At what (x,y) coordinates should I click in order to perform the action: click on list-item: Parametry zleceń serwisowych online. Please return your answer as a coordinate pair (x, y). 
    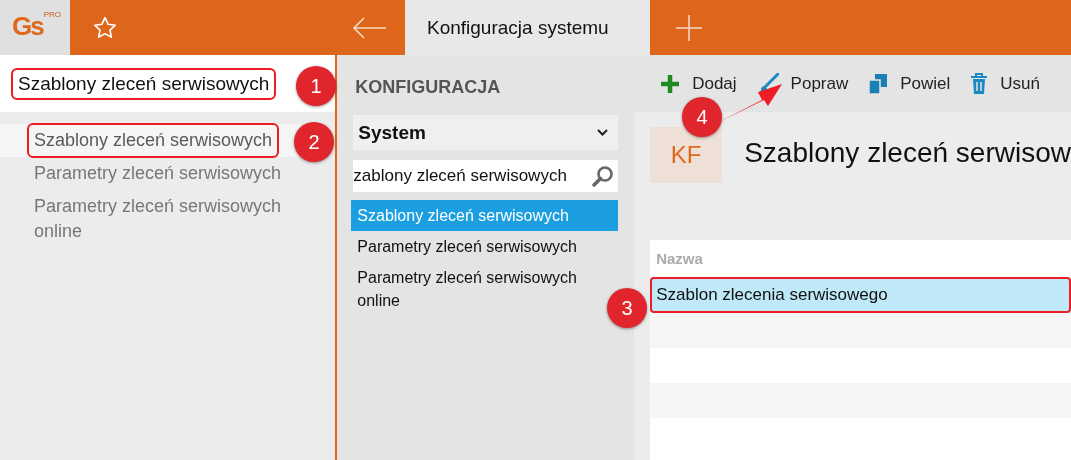
    Looking at the image, I should click on (475, 289).